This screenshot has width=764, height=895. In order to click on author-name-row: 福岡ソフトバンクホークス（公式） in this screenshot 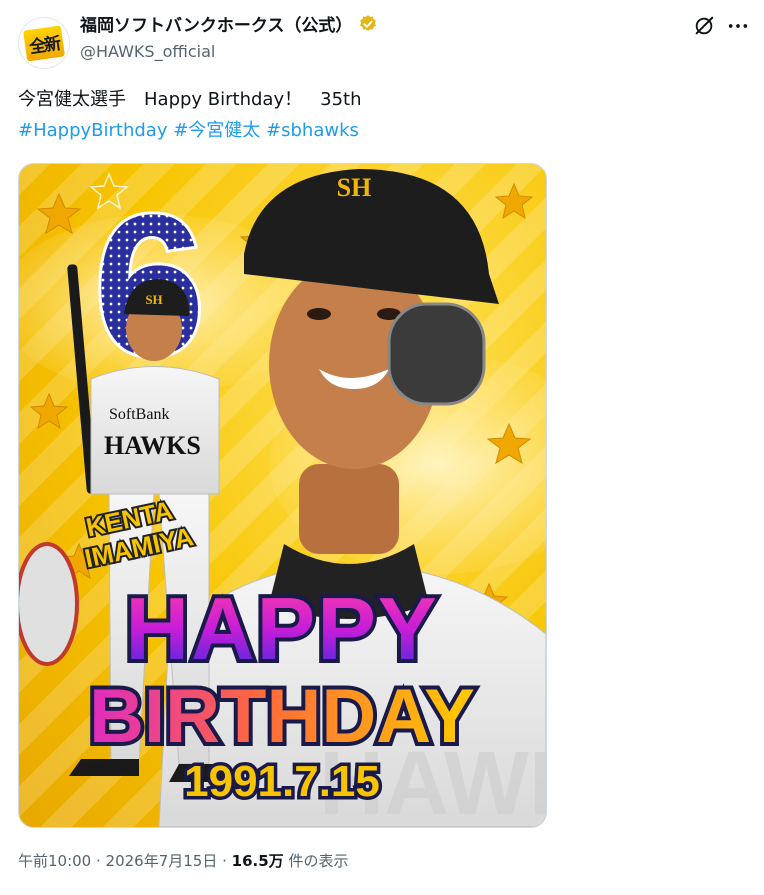, I will do `click(229, 23)`.